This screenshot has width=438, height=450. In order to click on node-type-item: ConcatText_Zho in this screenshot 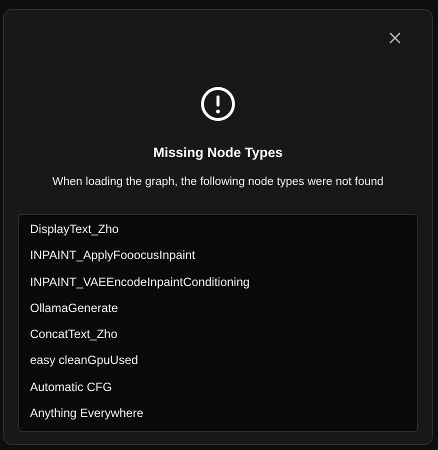, I will do `click(74, 335)`.